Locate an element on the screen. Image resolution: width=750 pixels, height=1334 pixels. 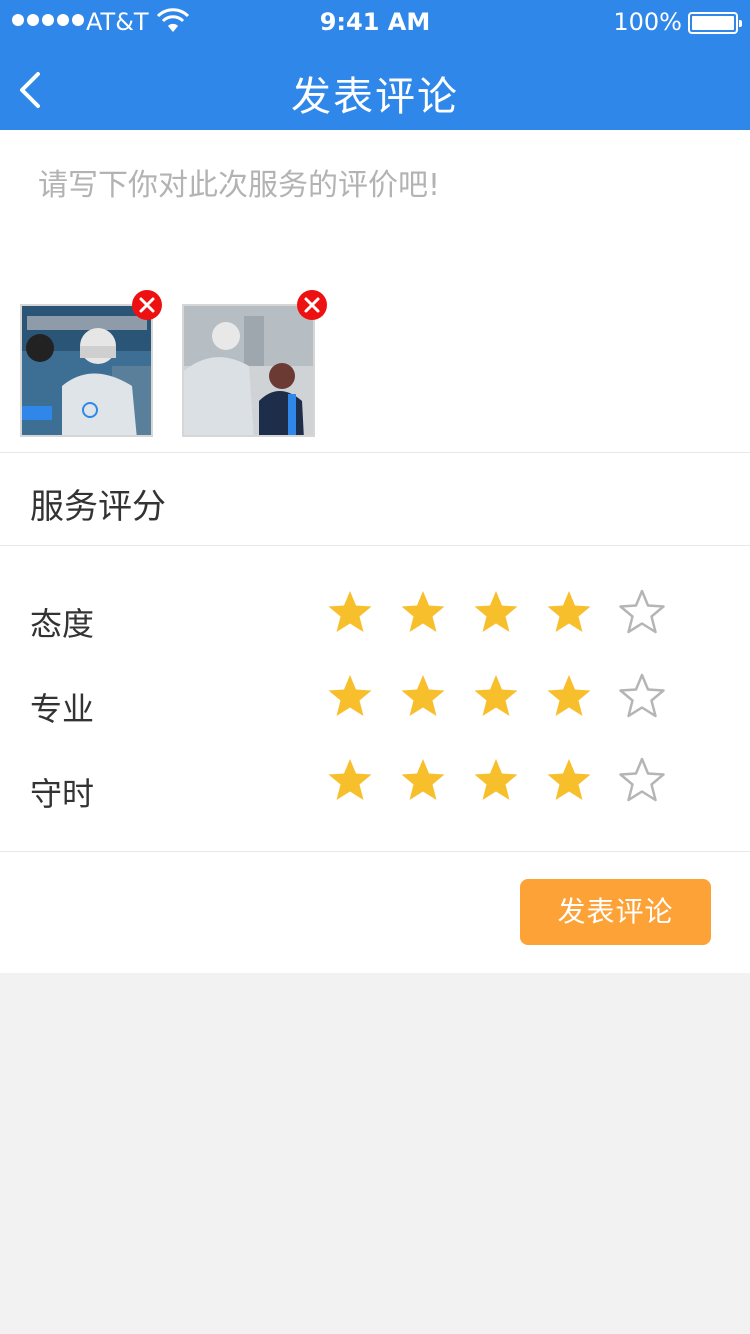
status-bar: AT&T 9:41 AM 100% is located at coordinates (375, 22).